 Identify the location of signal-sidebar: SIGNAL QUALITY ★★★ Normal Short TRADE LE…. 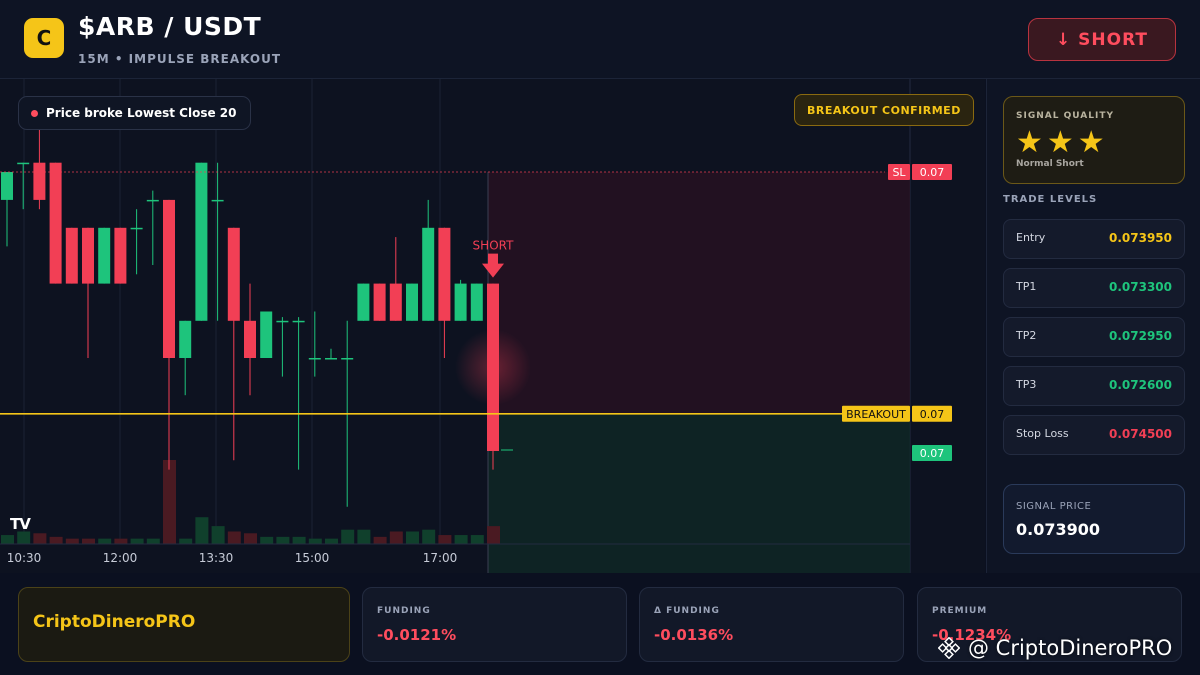
(1093, 326).